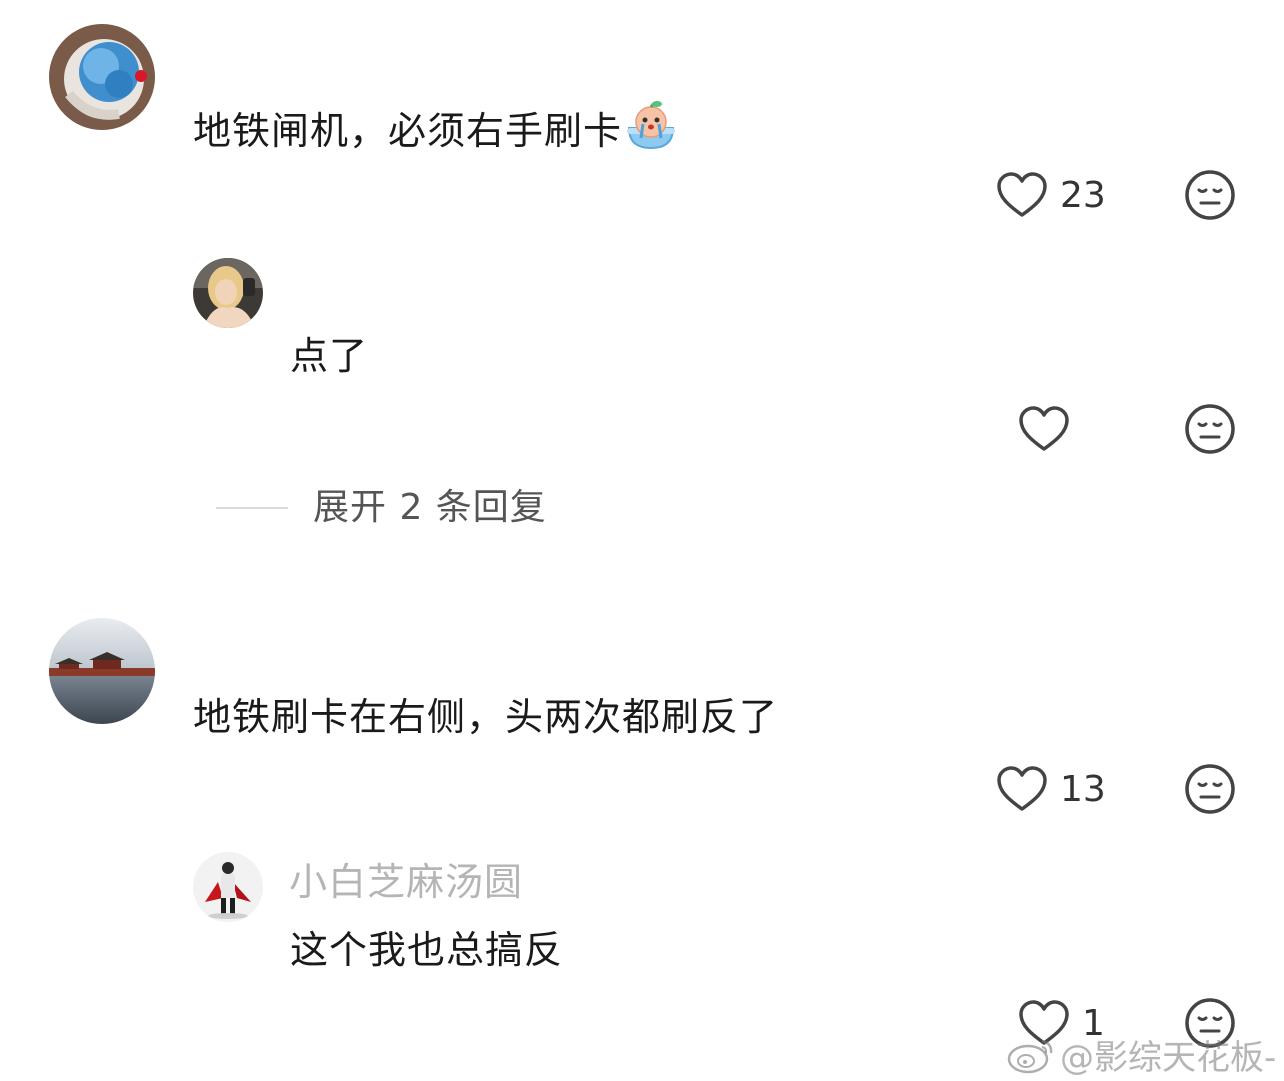  I want to click on weibo-logo-icon, so click(1030, 1056).